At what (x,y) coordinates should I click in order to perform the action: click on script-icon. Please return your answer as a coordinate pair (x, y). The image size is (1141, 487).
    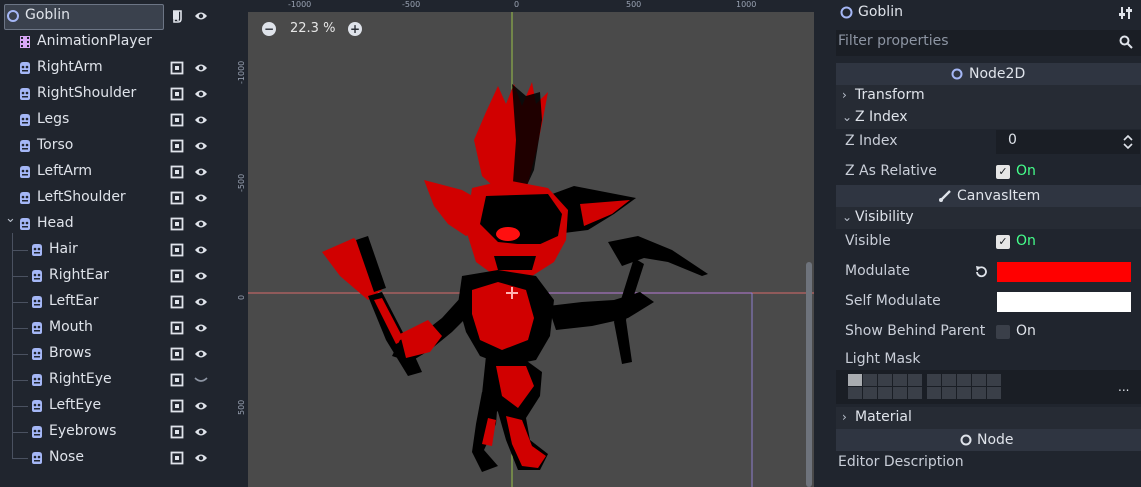
    Looking at the image, I should click on (177, 16).